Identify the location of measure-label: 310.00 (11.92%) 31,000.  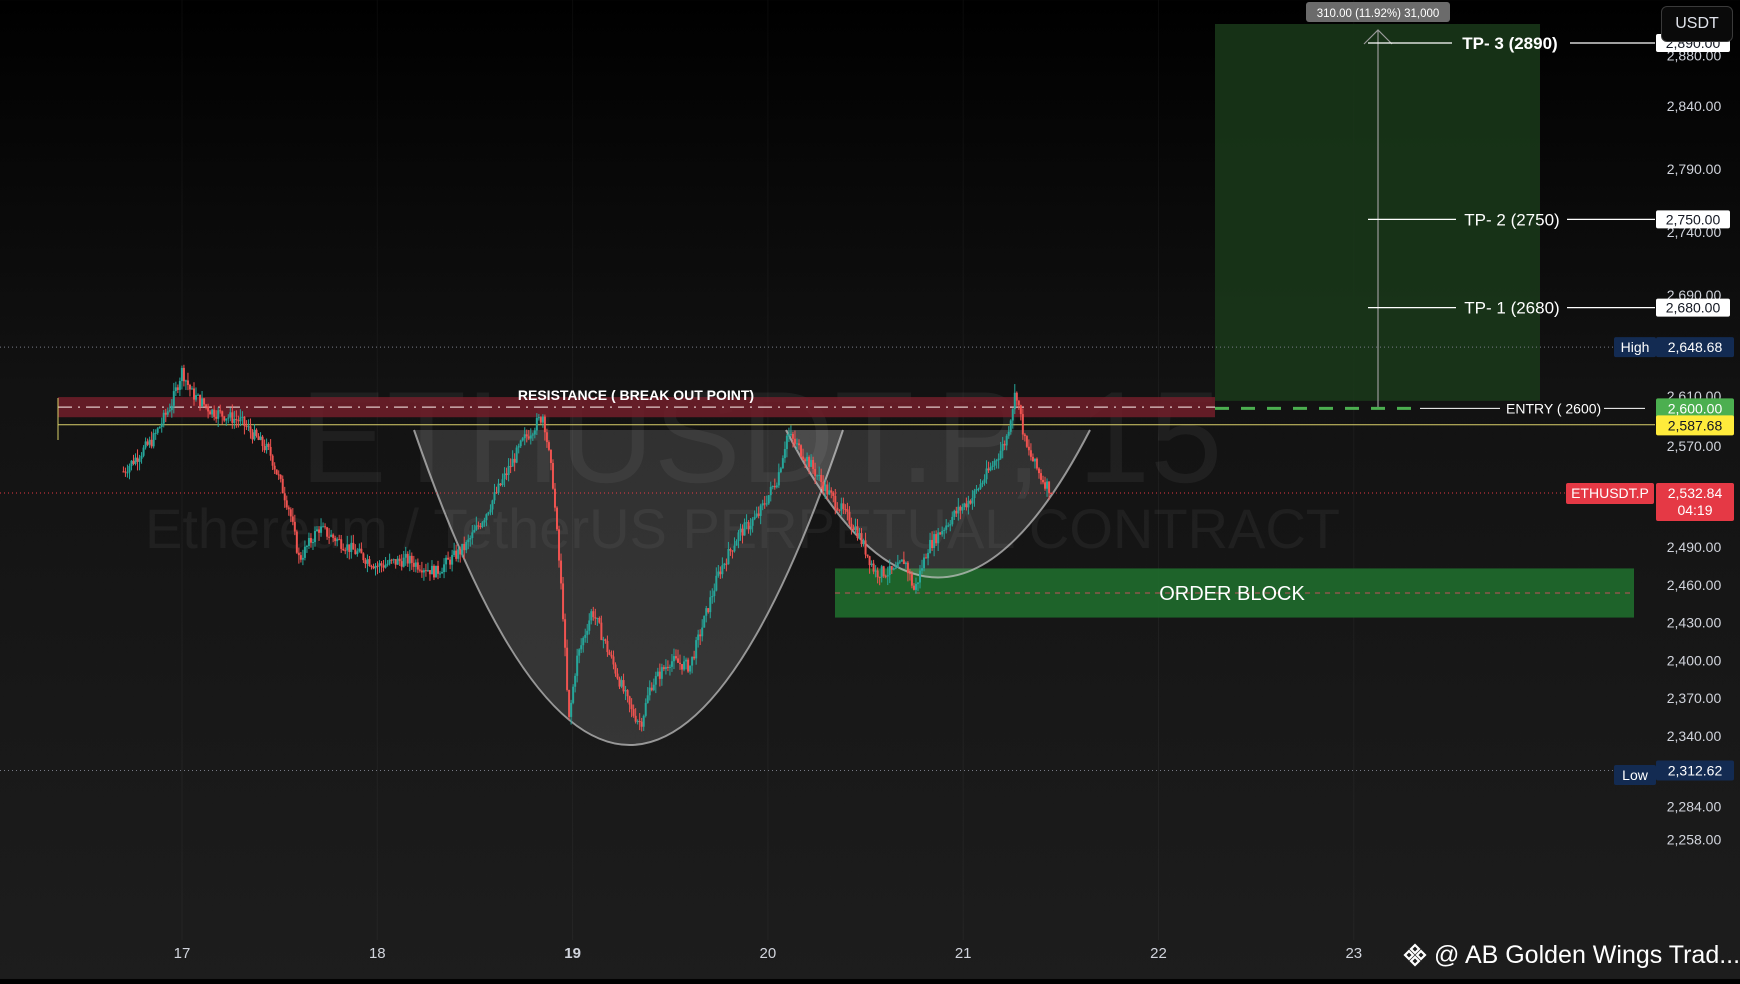
(1378, 14).